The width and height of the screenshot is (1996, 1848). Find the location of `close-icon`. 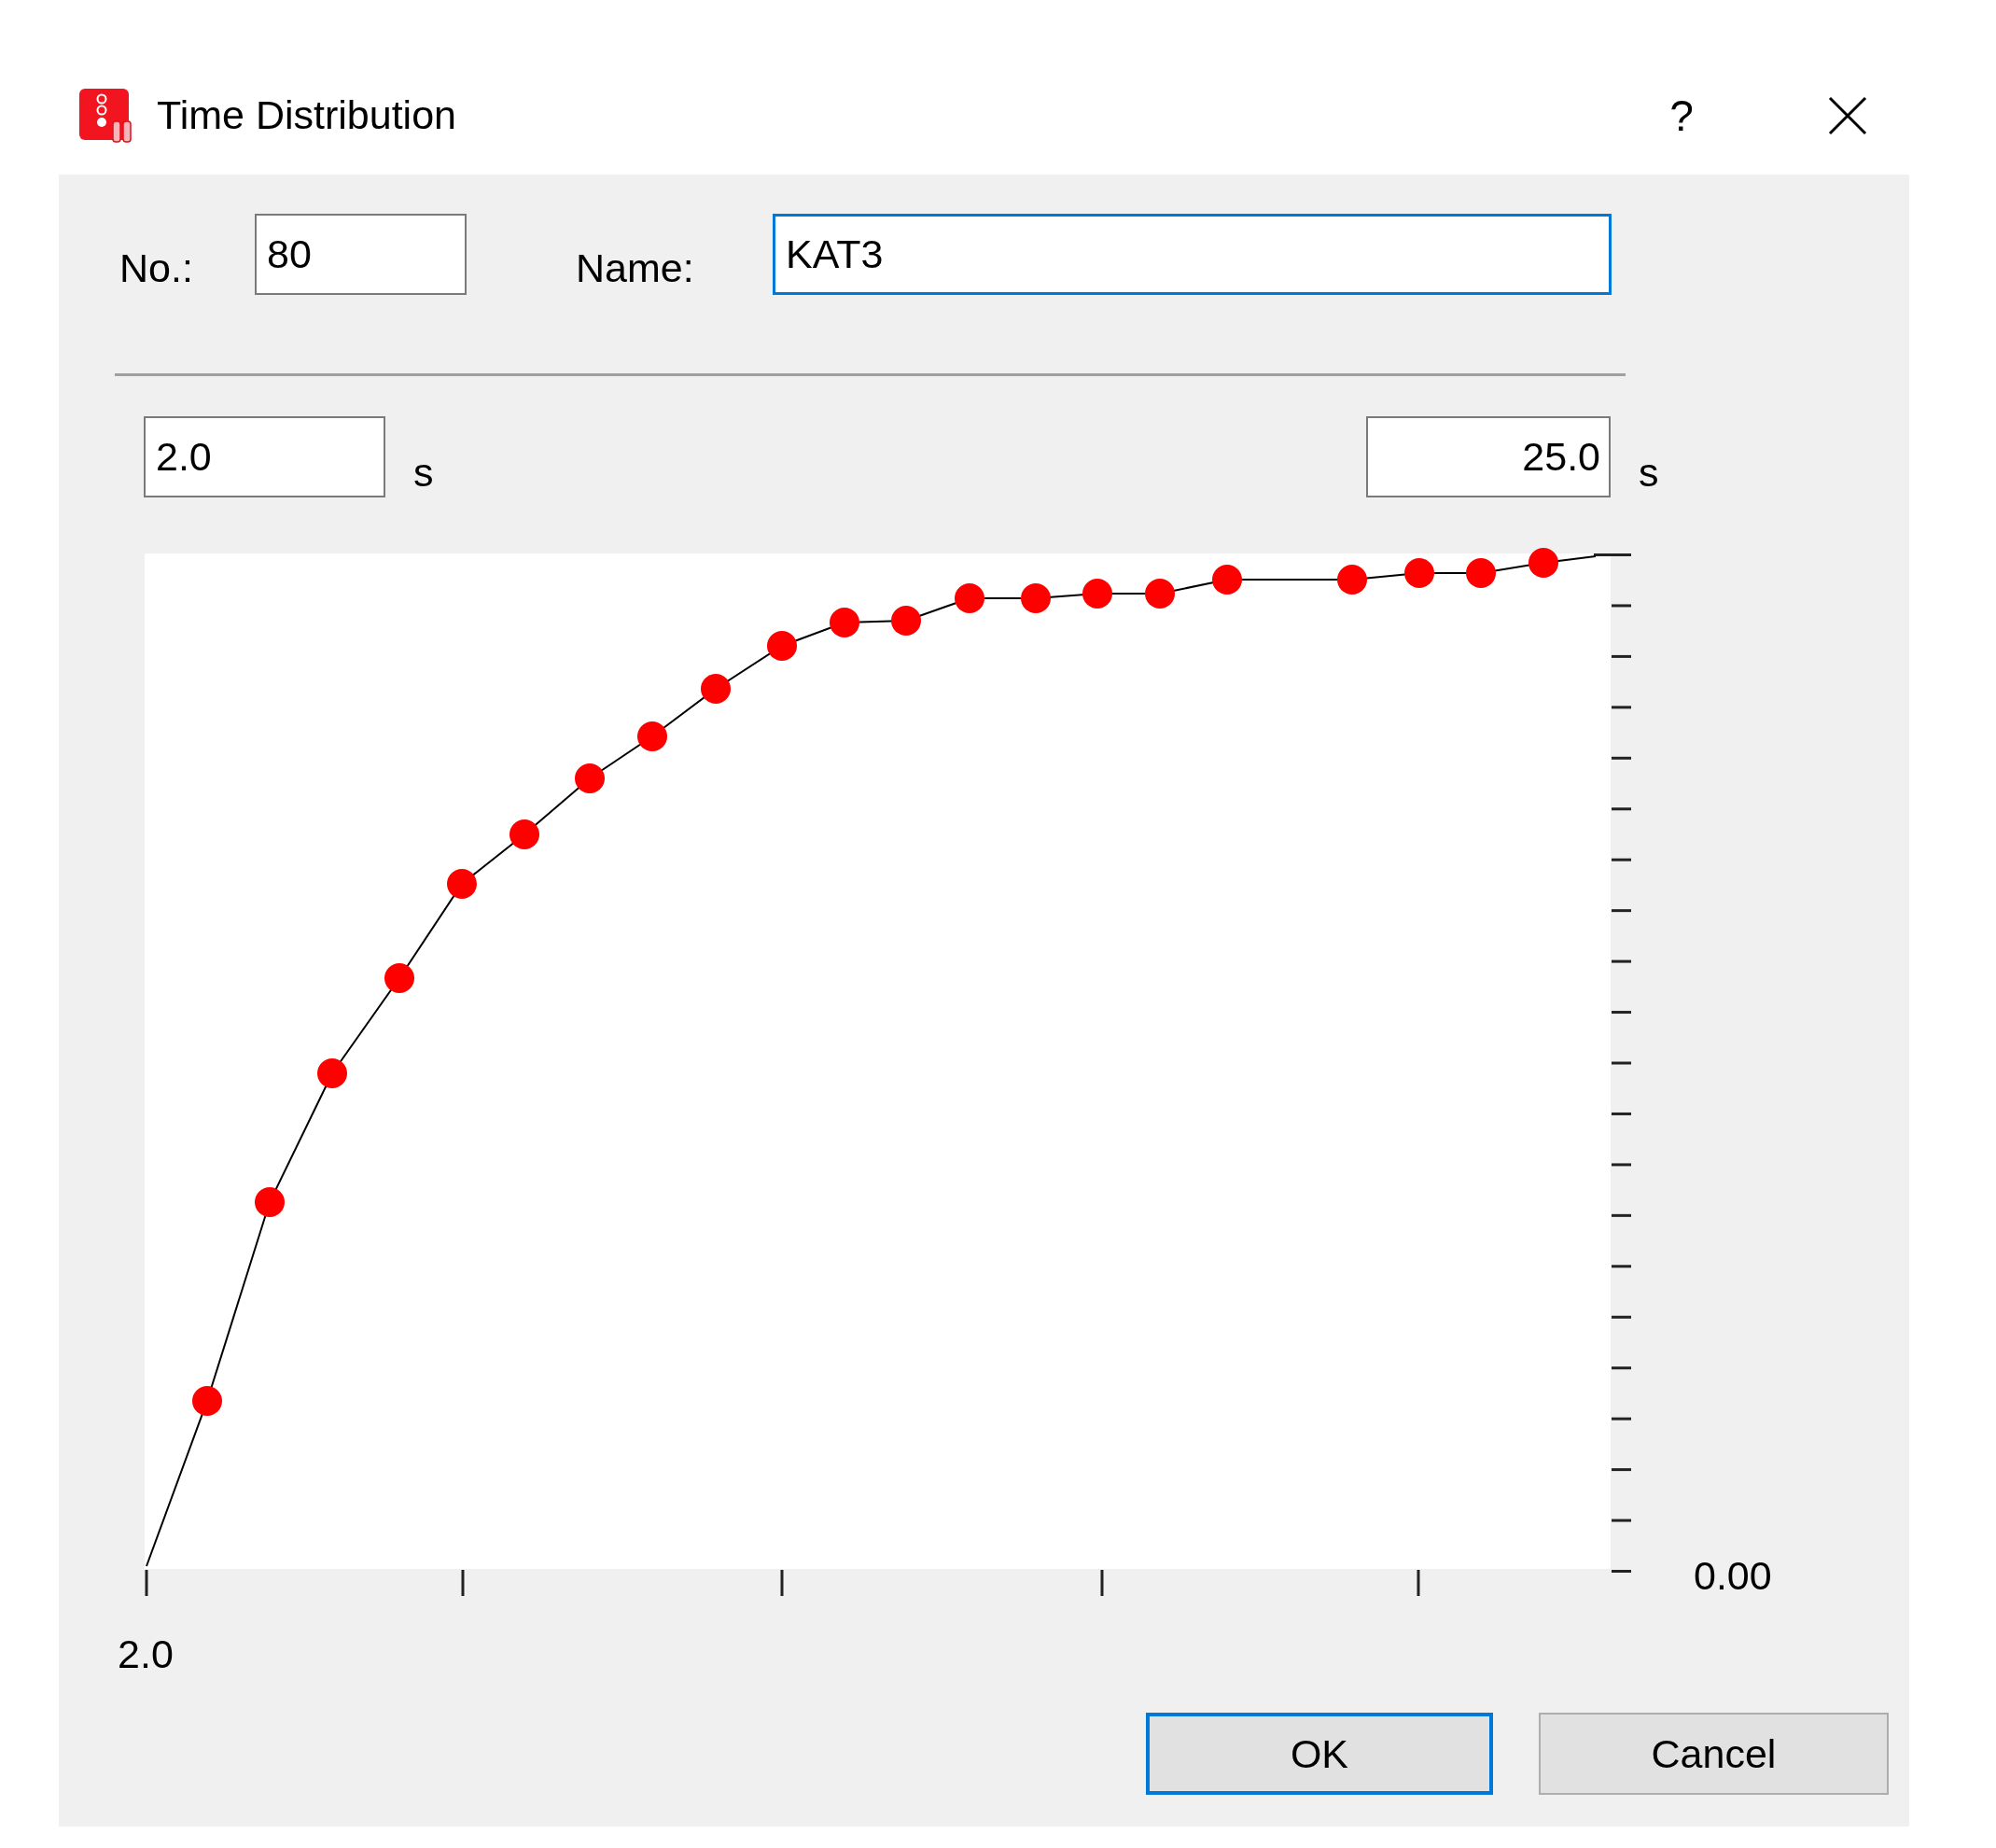

close-icon is located at coordinates (1847, 115).